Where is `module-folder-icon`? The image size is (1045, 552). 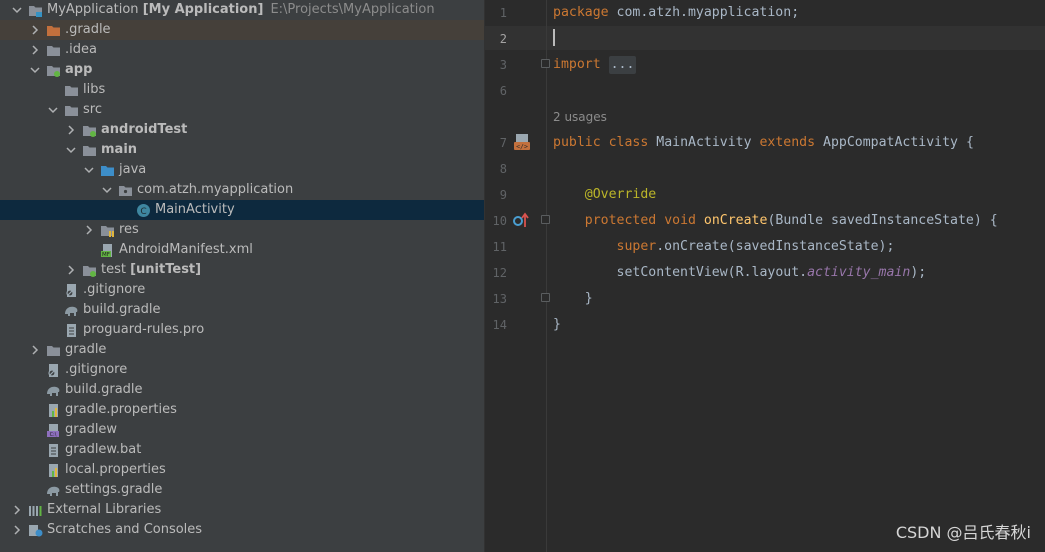 module-folder-icon is located at coordinates (35, 11).